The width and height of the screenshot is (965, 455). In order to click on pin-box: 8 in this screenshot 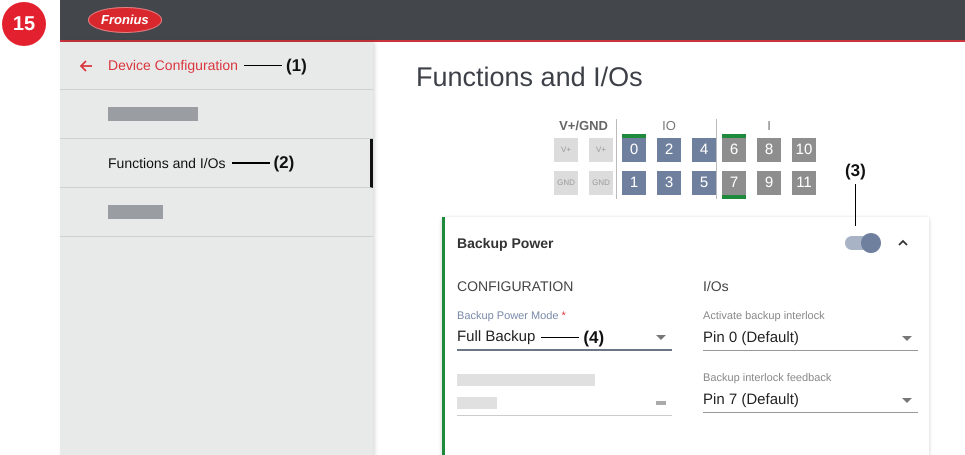, I will do `click(769, 150)`.